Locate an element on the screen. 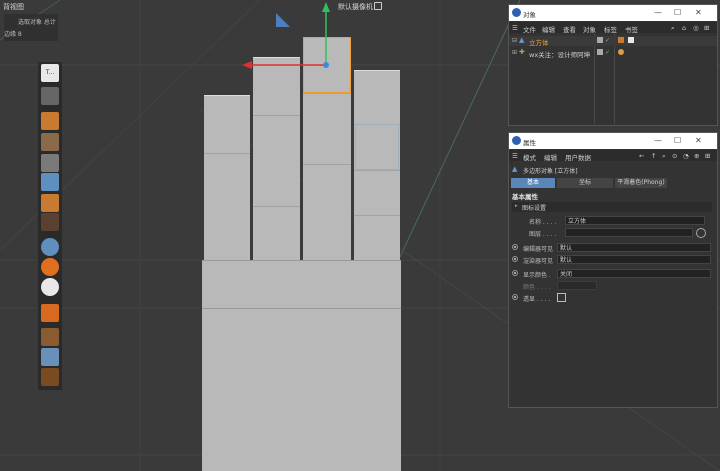 The width and height of the screenshot is (720, 471). object-type-header: 多边形对象 [立方体] is located at coordinates (550, 171).